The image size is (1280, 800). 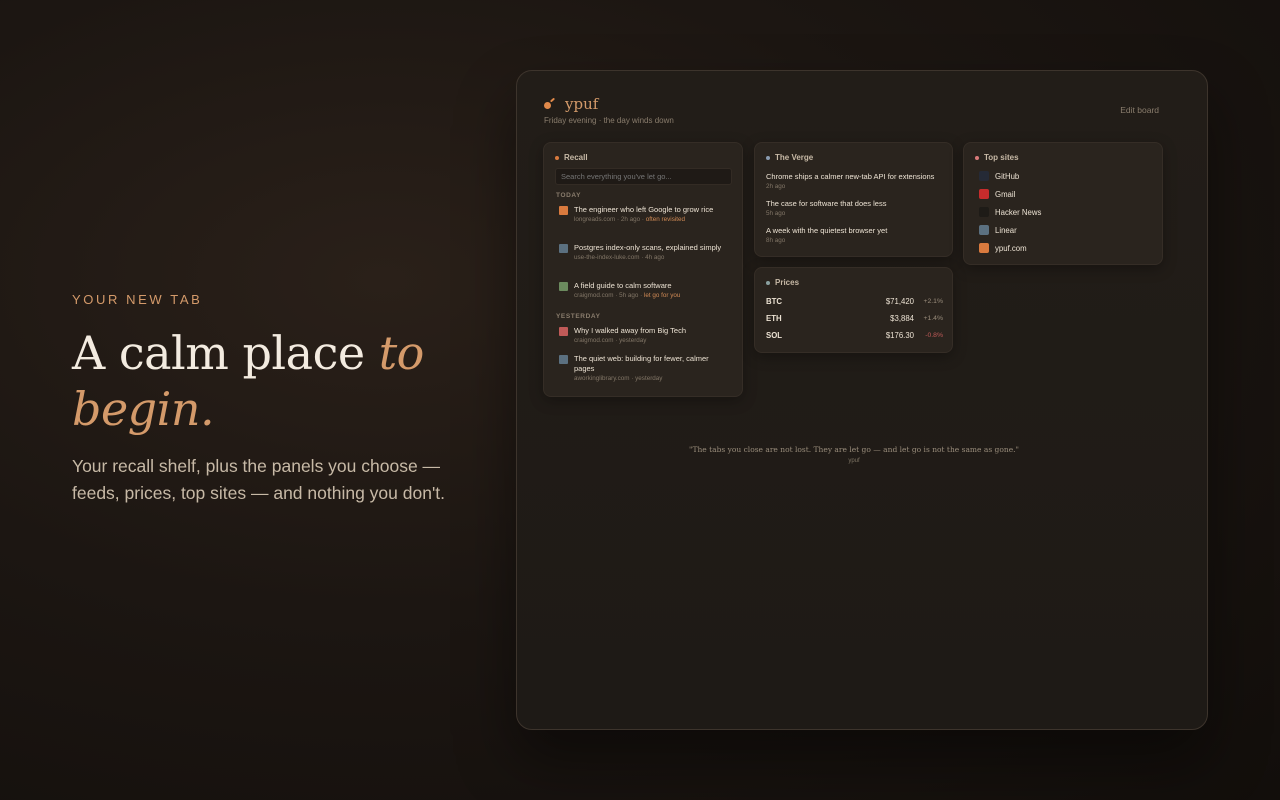 I want to click on top-site-ypuf: ypuf.com, so click(x=1003, y=248).